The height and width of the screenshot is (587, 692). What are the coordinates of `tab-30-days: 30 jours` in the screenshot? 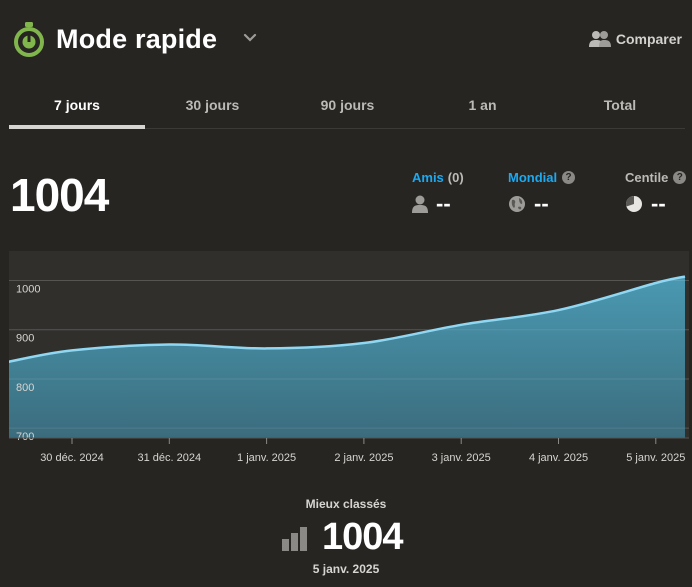 It's located at (212, 108).